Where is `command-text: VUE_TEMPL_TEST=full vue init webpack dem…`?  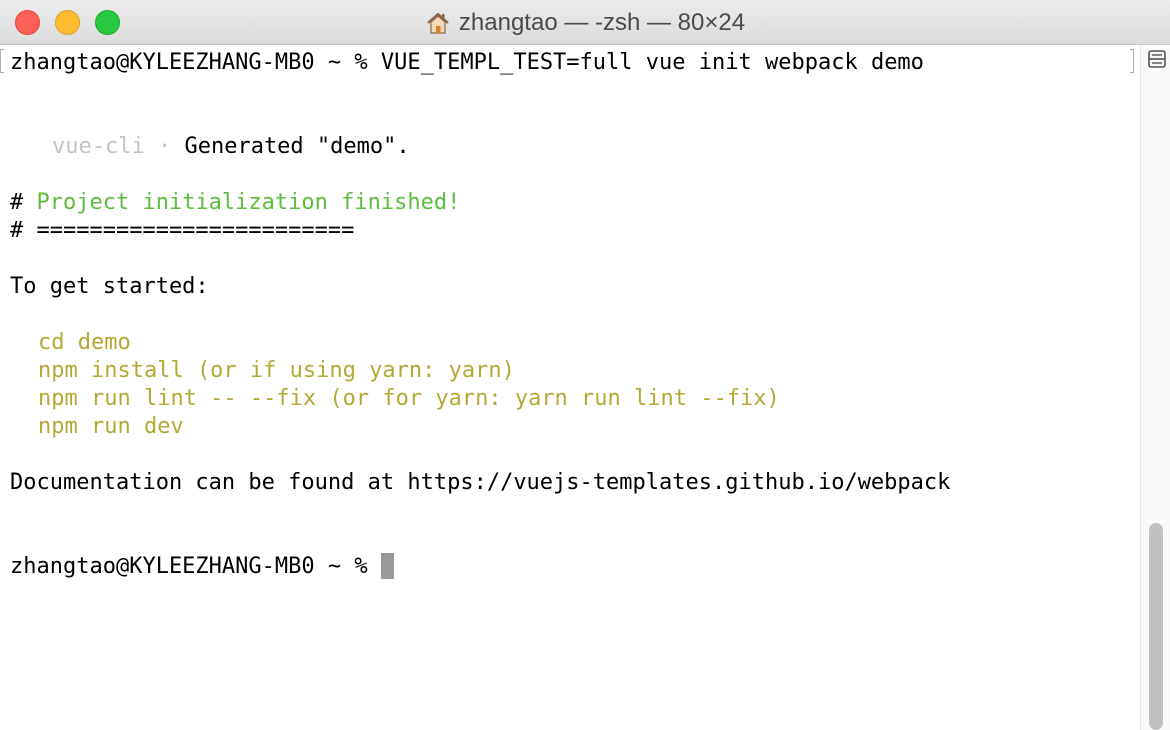
command-text: VUE_TEMPL_TEST=full vue init webpack dem… is located at coordinates (652, 62).